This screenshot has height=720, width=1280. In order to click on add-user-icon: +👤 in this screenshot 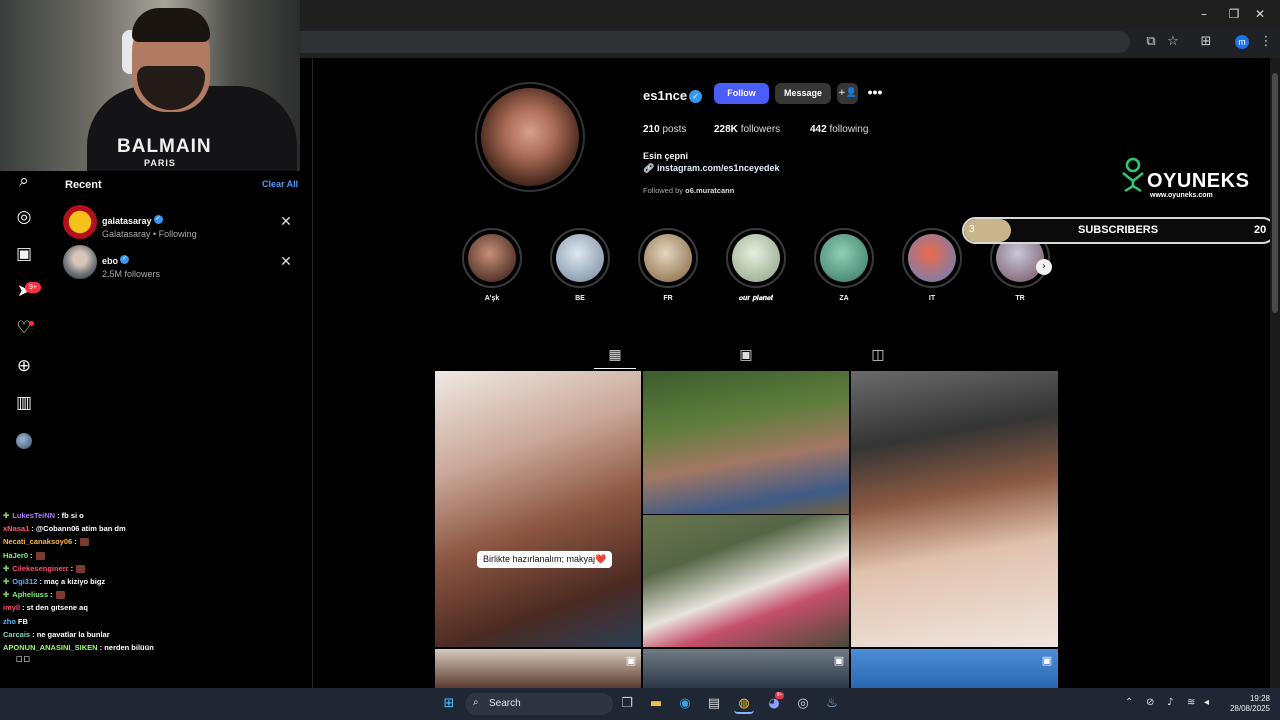, I will do `click(847, 93)`.